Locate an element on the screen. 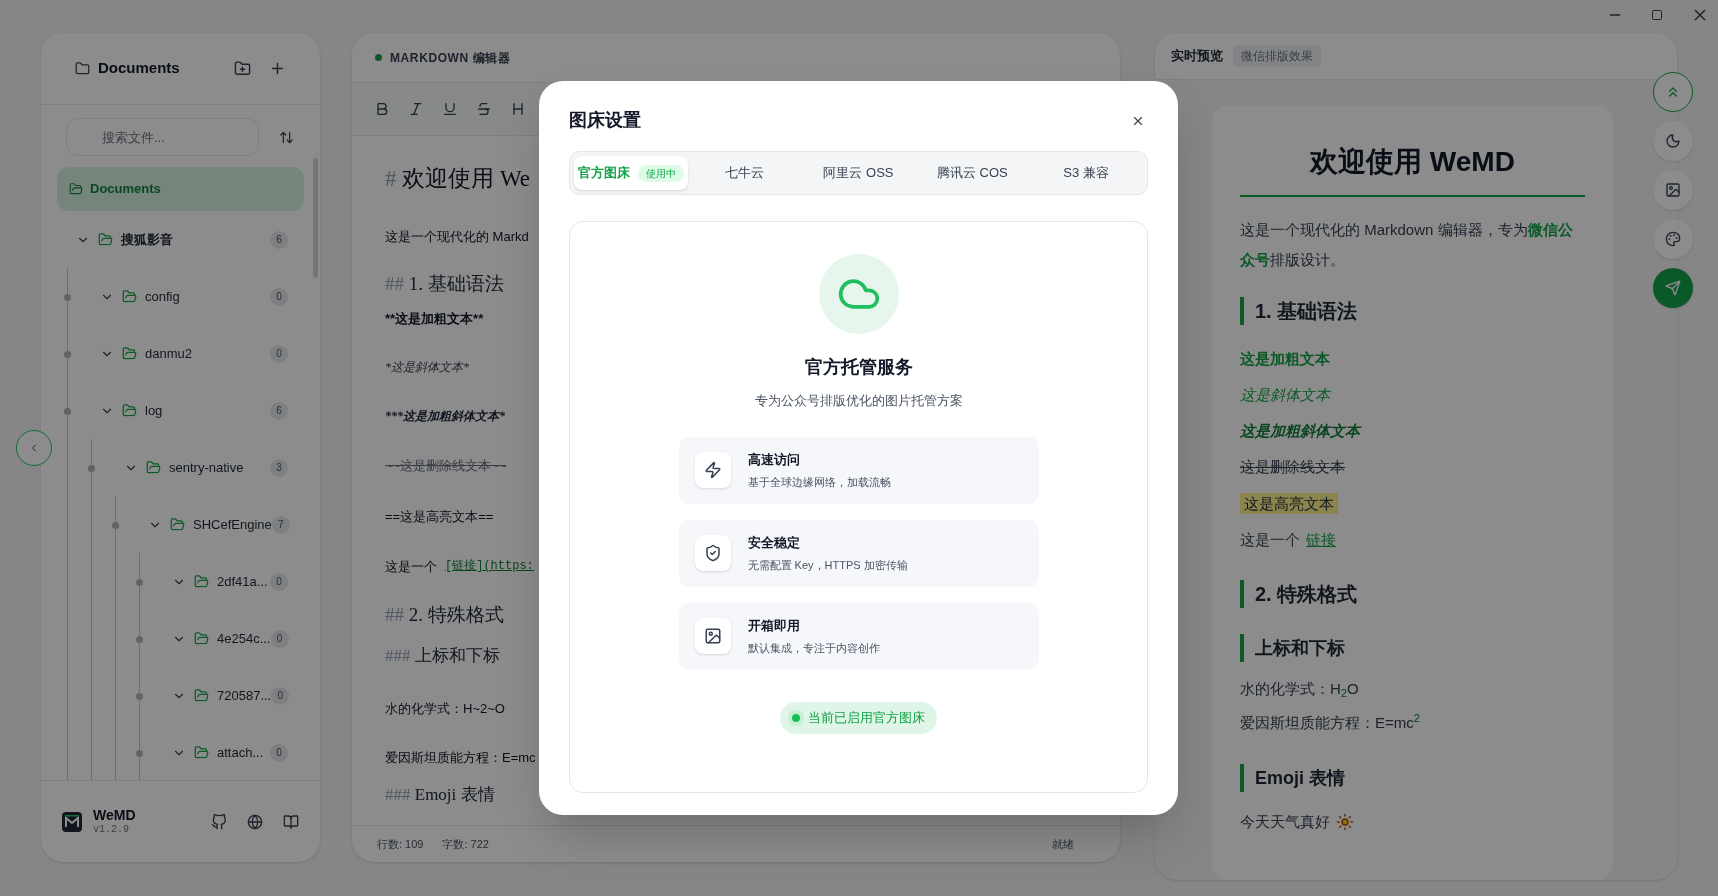 The width and height of the screenshot is (1718, 896). item-count: 7 is located at coordinates (280, 524).